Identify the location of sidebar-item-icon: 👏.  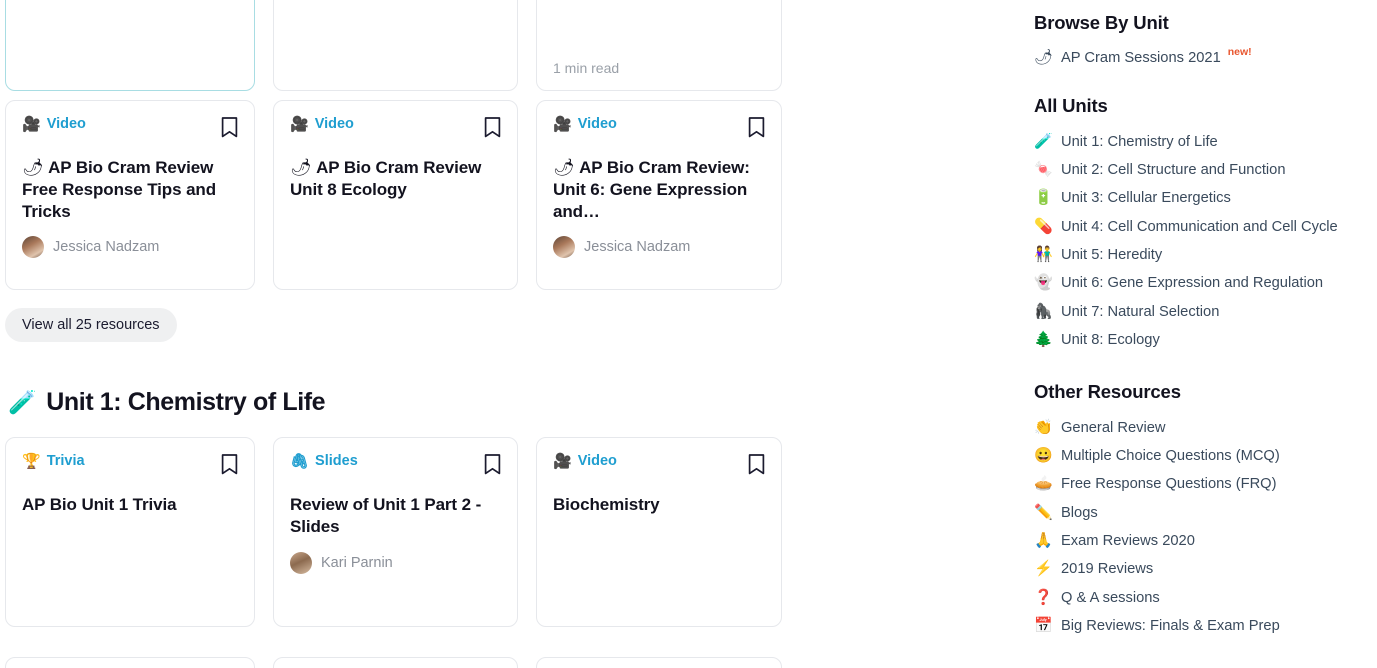
(1043, 427).